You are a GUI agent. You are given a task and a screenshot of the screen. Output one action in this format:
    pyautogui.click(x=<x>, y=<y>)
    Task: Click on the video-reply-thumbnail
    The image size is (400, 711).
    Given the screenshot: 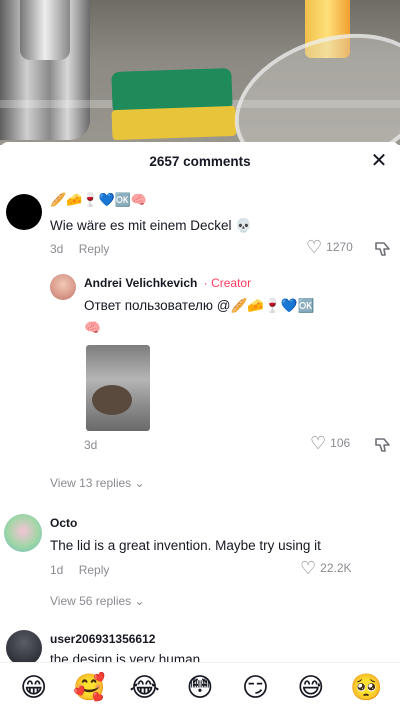 What is the action you would take?
    pyautogui.click(x=118, y=388)
    